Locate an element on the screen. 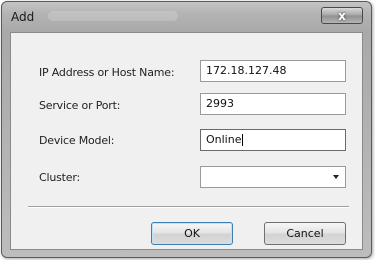 The image size is (375, 260). host-input: 172.18.127.48 is located at coordinates (273, 71).